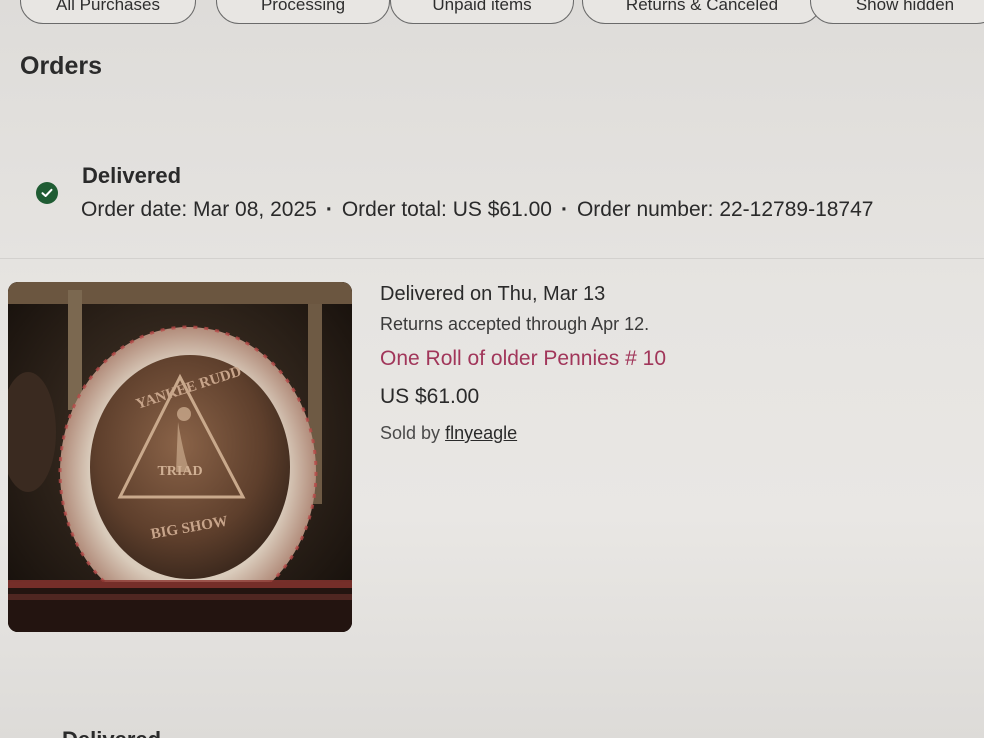  I want to click on next-order-status: Delivered, so click(111, 732).